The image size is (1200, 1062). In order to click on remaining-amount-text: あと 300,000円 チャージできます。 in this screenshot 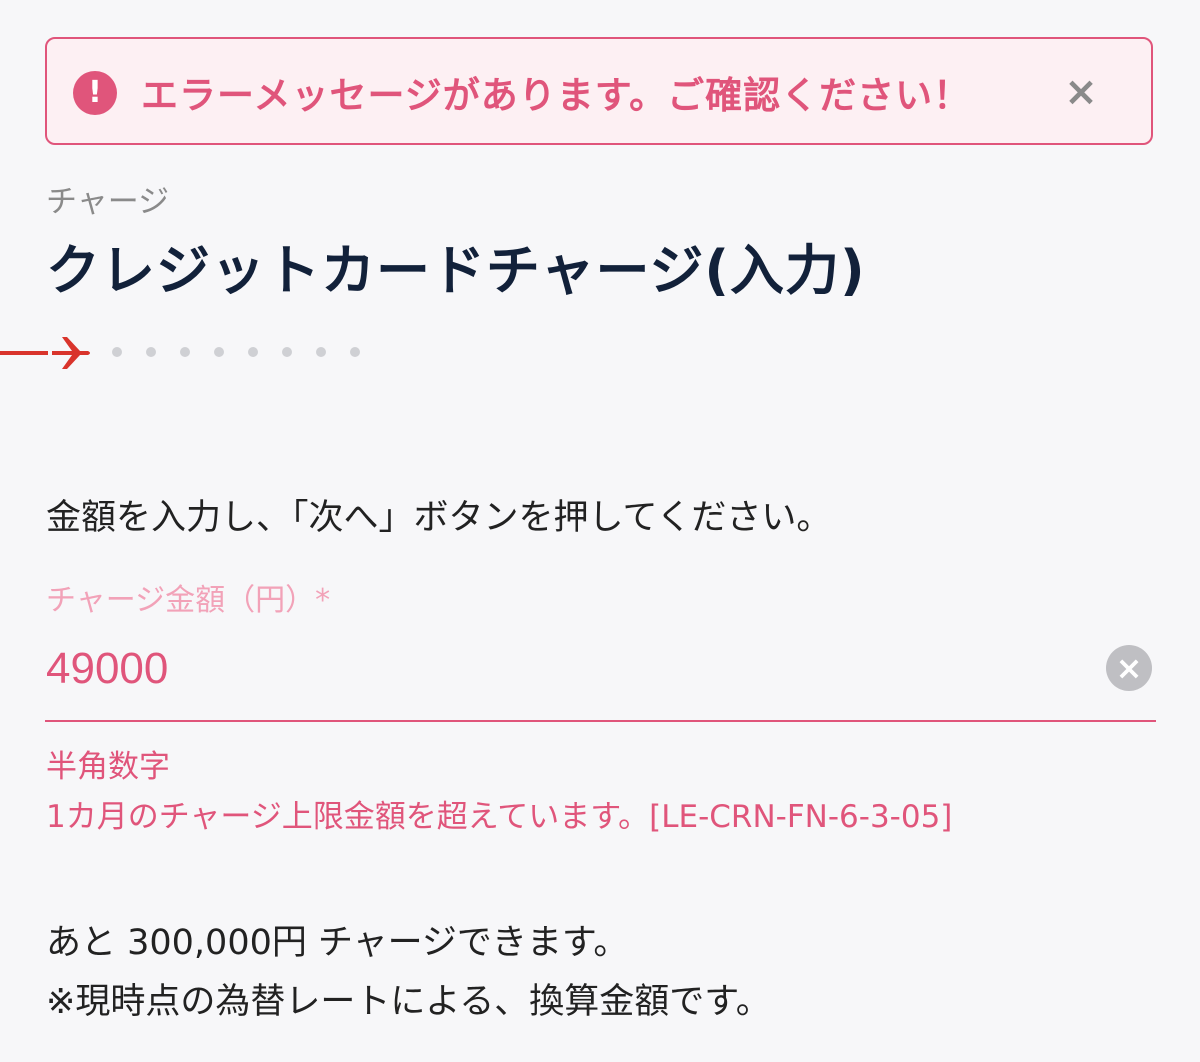, I will do `click(337, 943)`.